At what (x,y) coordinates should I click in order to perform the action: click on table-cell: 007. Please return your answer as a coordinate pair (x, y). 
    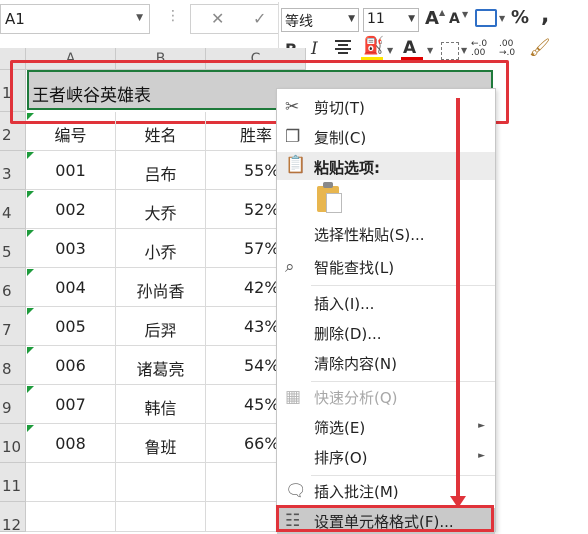
    Looking at the image, I should click on (71, 404).